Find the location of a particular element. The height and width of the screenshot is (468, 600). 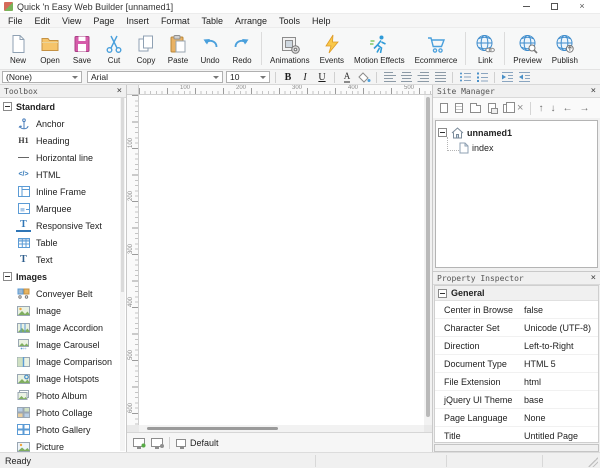

redo-button: Redo is located at coordinates (242, 48).